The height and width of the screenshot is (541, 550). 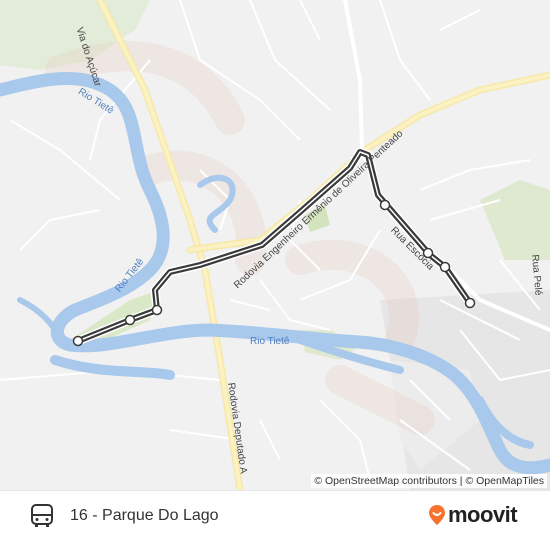 I want to click on route-name: 16 - Parque Do Lago, so click(x=144, y=515).